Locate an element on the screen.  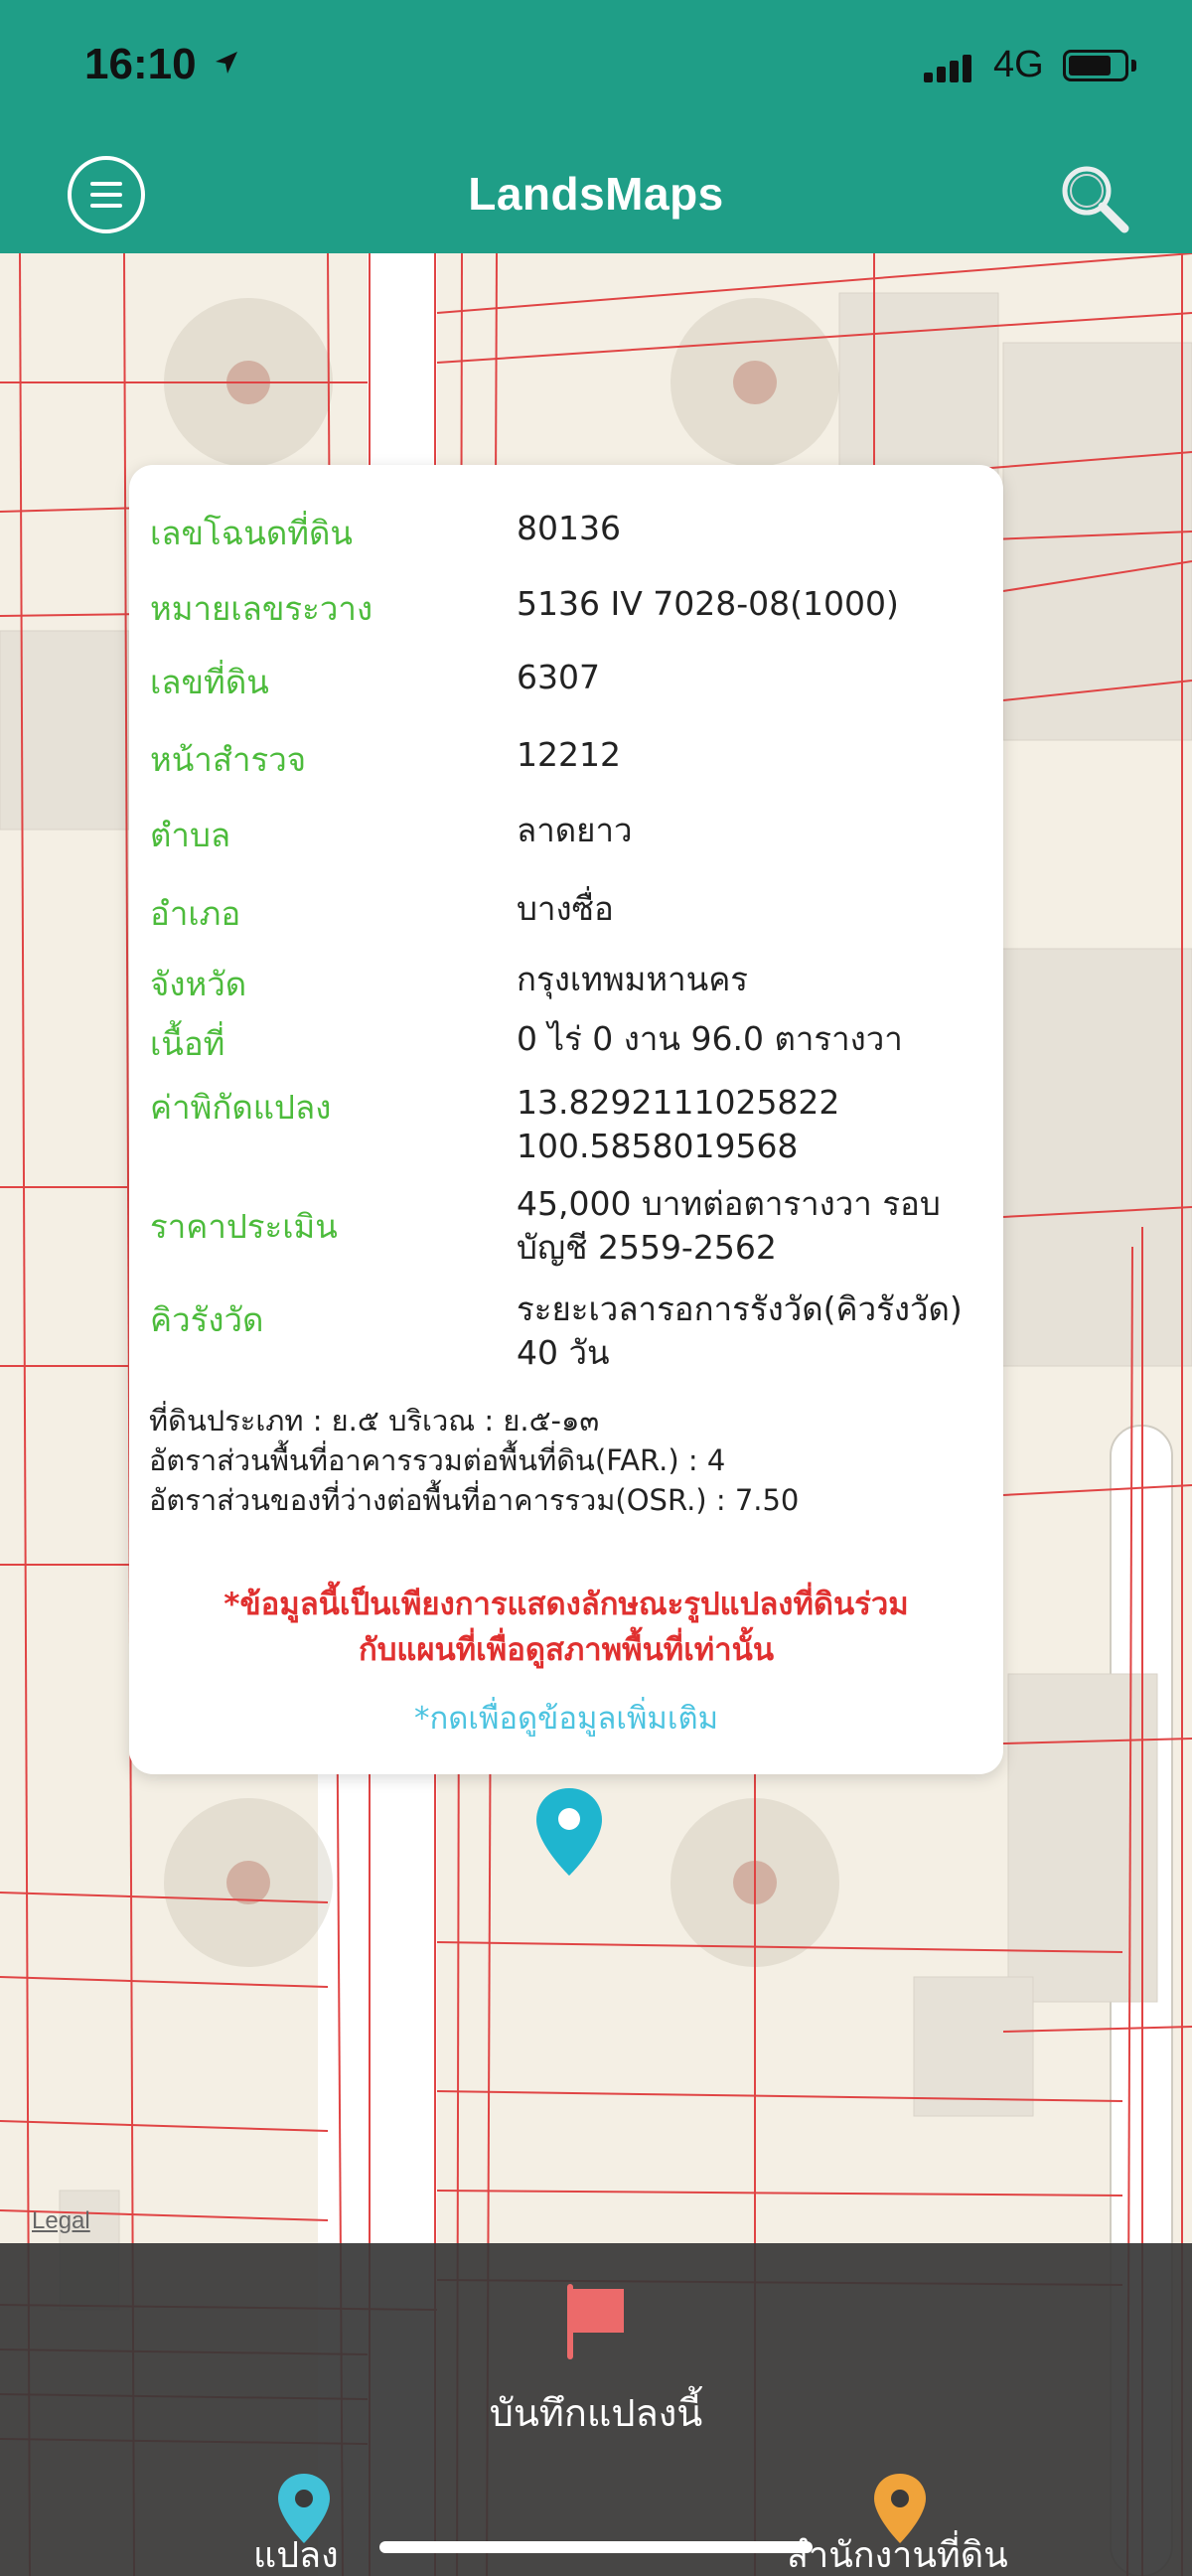
coordinates-value: 13.8292111025822 100.5858019568 is located at coordinates (755, 1125).